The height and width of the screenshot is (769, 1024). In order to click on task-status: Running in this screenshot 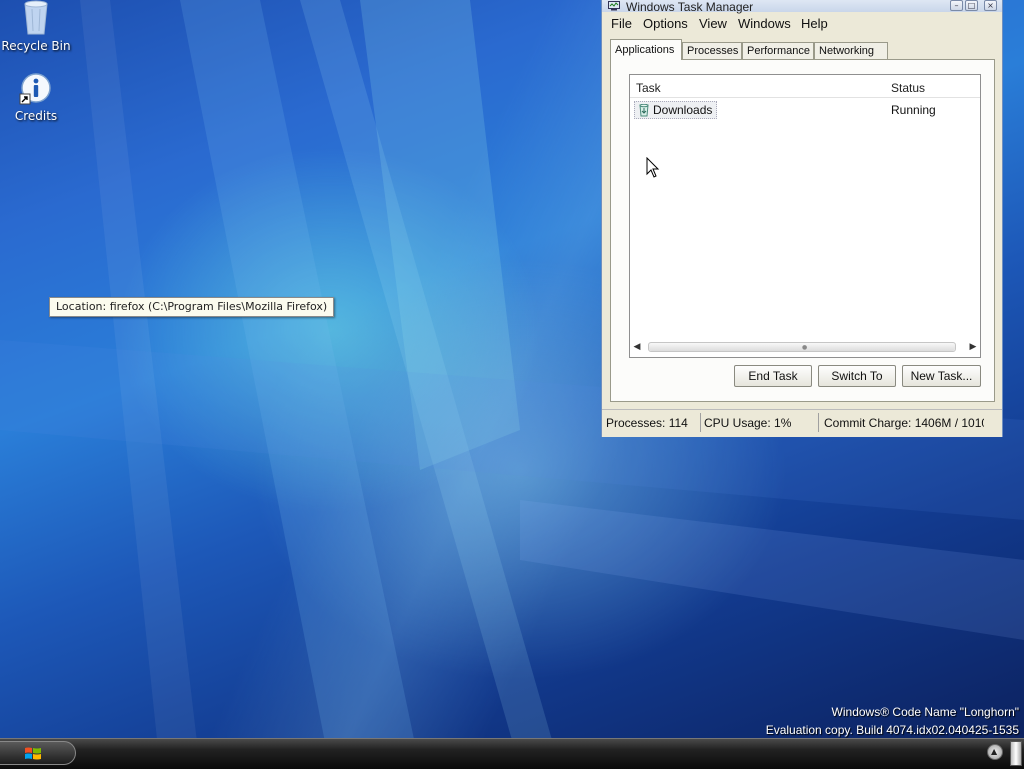, I will do `click(913, 110)`.